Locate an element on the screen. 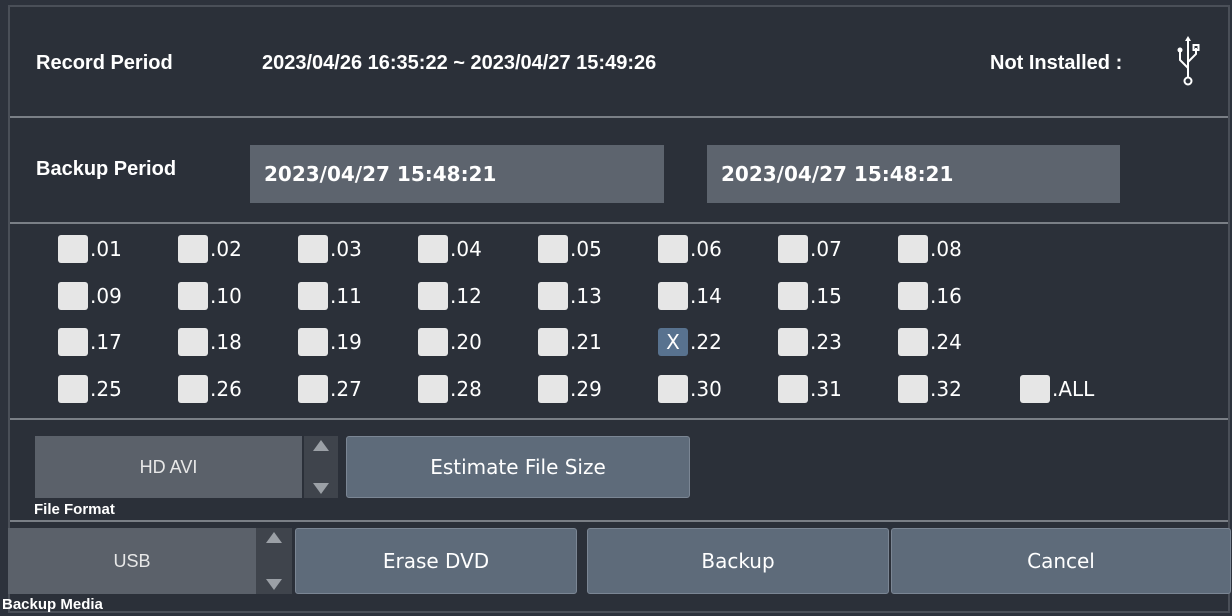 Image resolution: width=1232 pixels, height=616 pixels. channel-checkbox: .30 is located at coordinates (690, 389).